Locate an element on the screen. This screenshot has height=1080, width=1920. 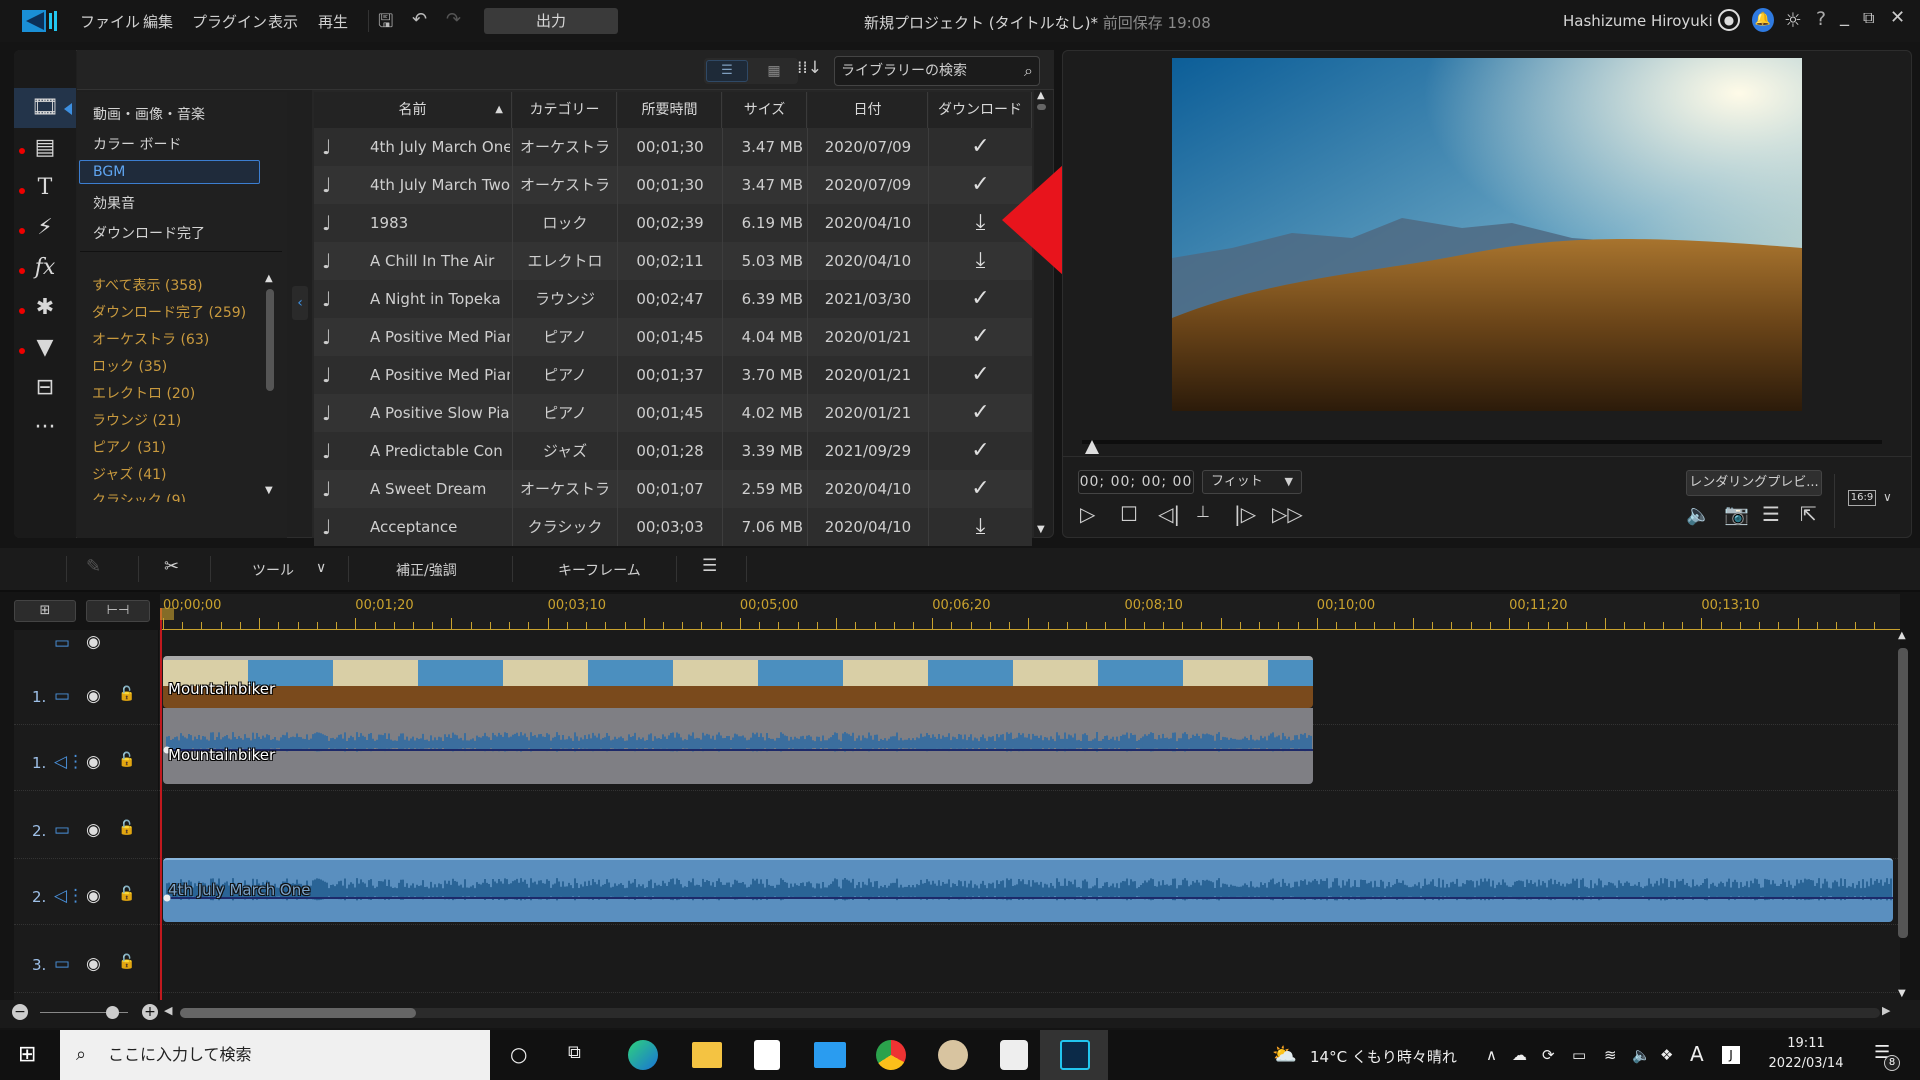
battery-icon: ▭ is located at coordinates (1579, 1055).